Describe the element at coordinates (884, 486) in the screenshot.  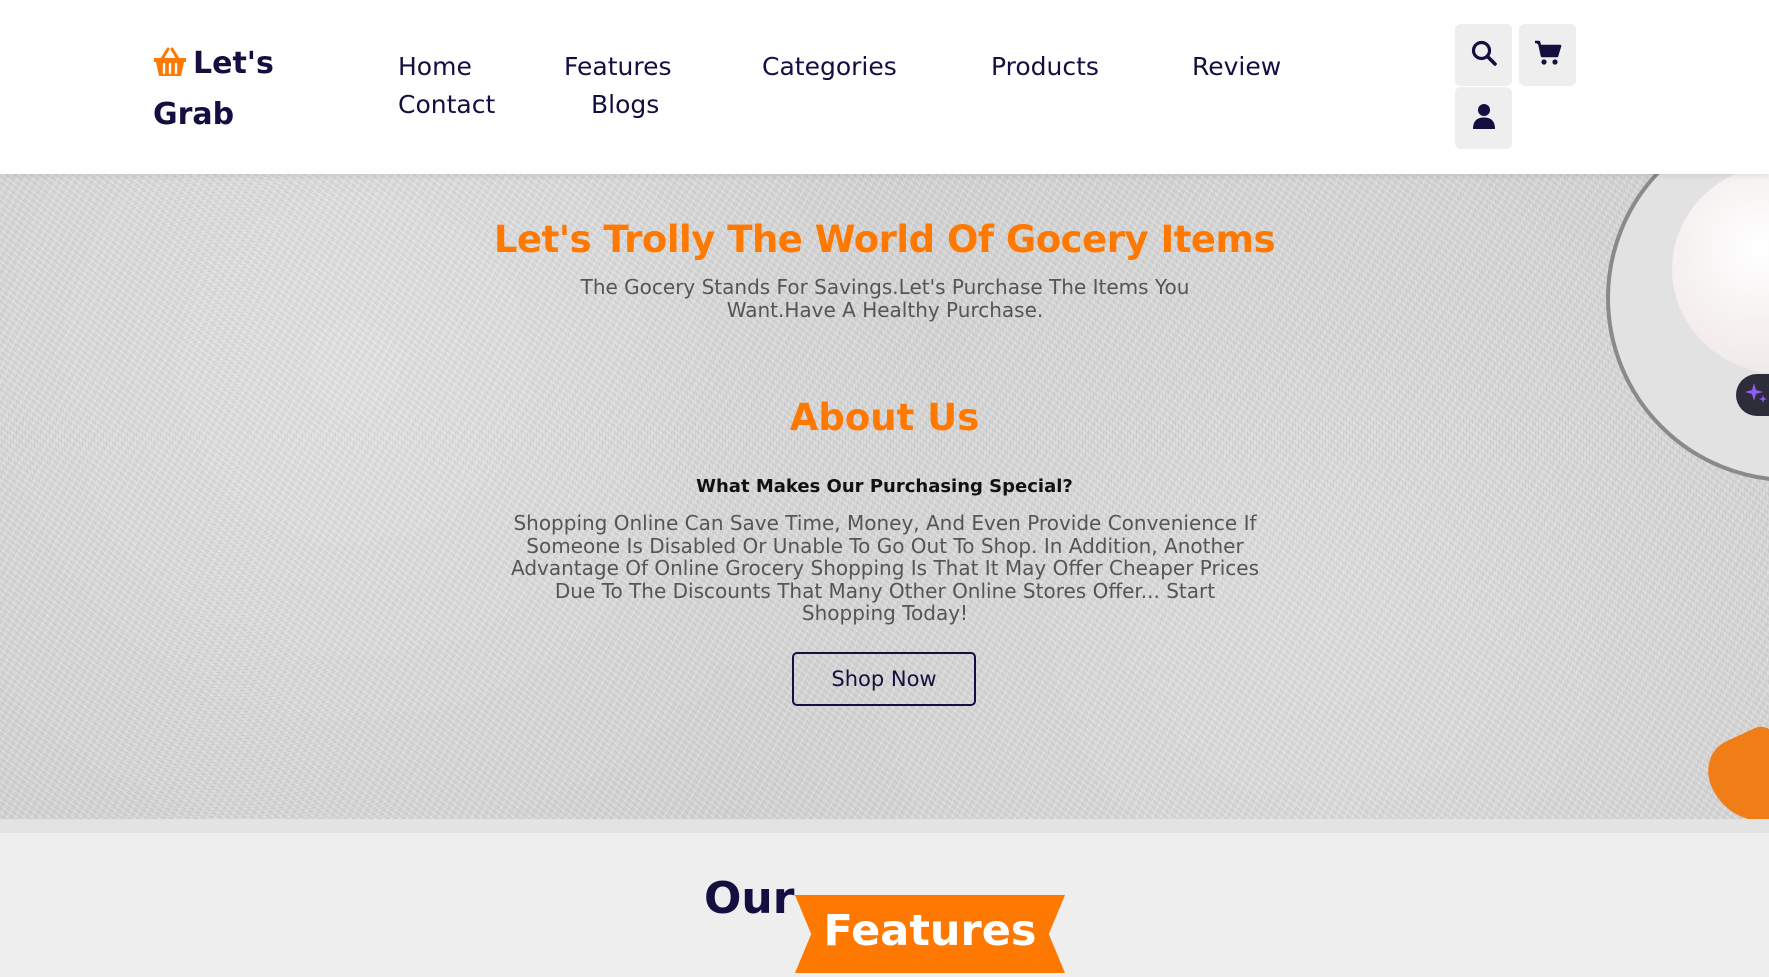
I see `about-question: What Makes Our Purchasing Special?` at that location.